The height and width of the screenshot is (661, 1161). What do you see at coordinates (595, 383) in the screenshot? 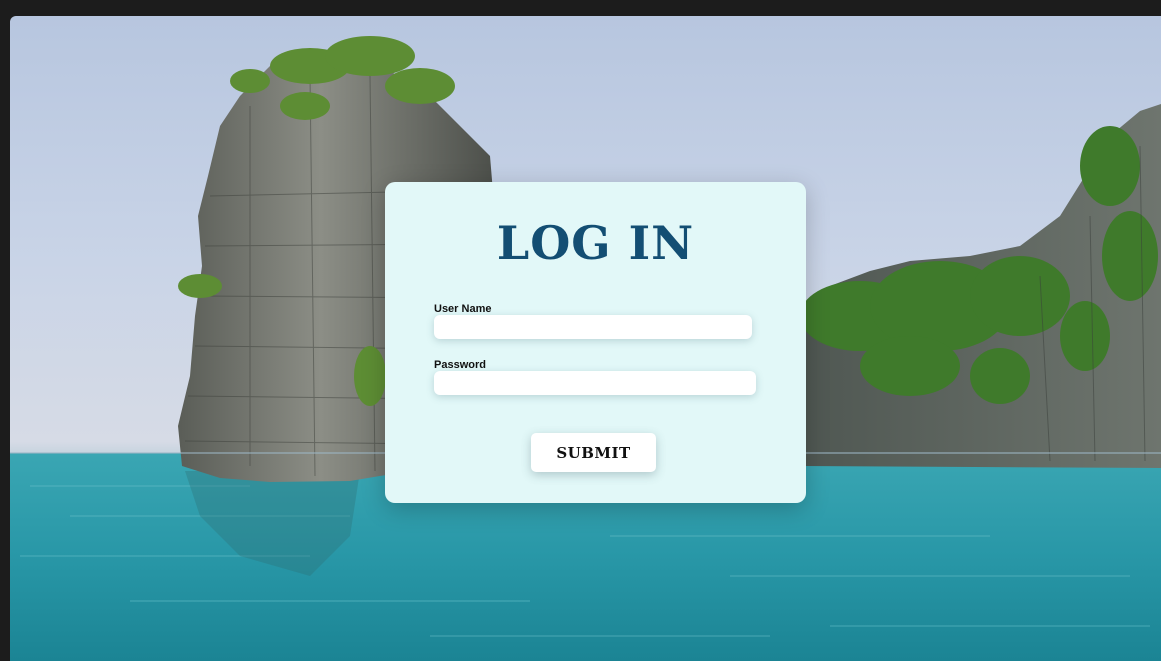
I see `password-input` at bounding box center [595, 383].